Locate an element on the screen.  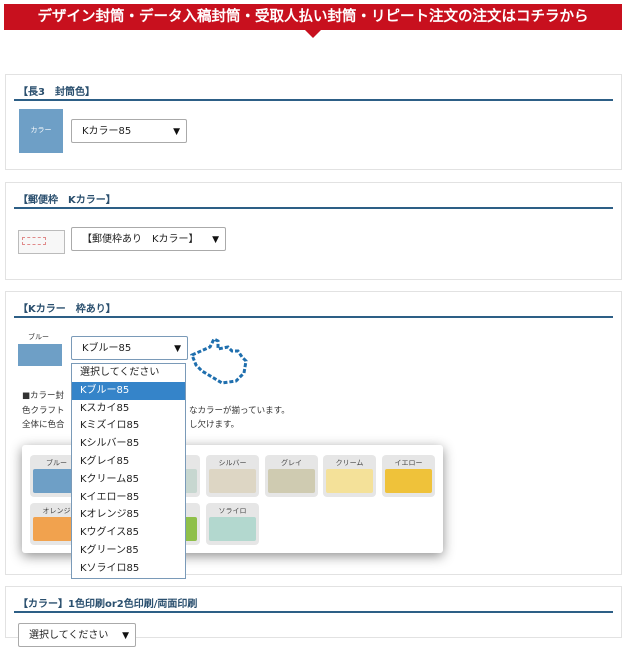
print-color-panel: 【カラー】1色印刷or2色印刷/両面印刷 選択してください ▼ is located at coordinates (313, 616).